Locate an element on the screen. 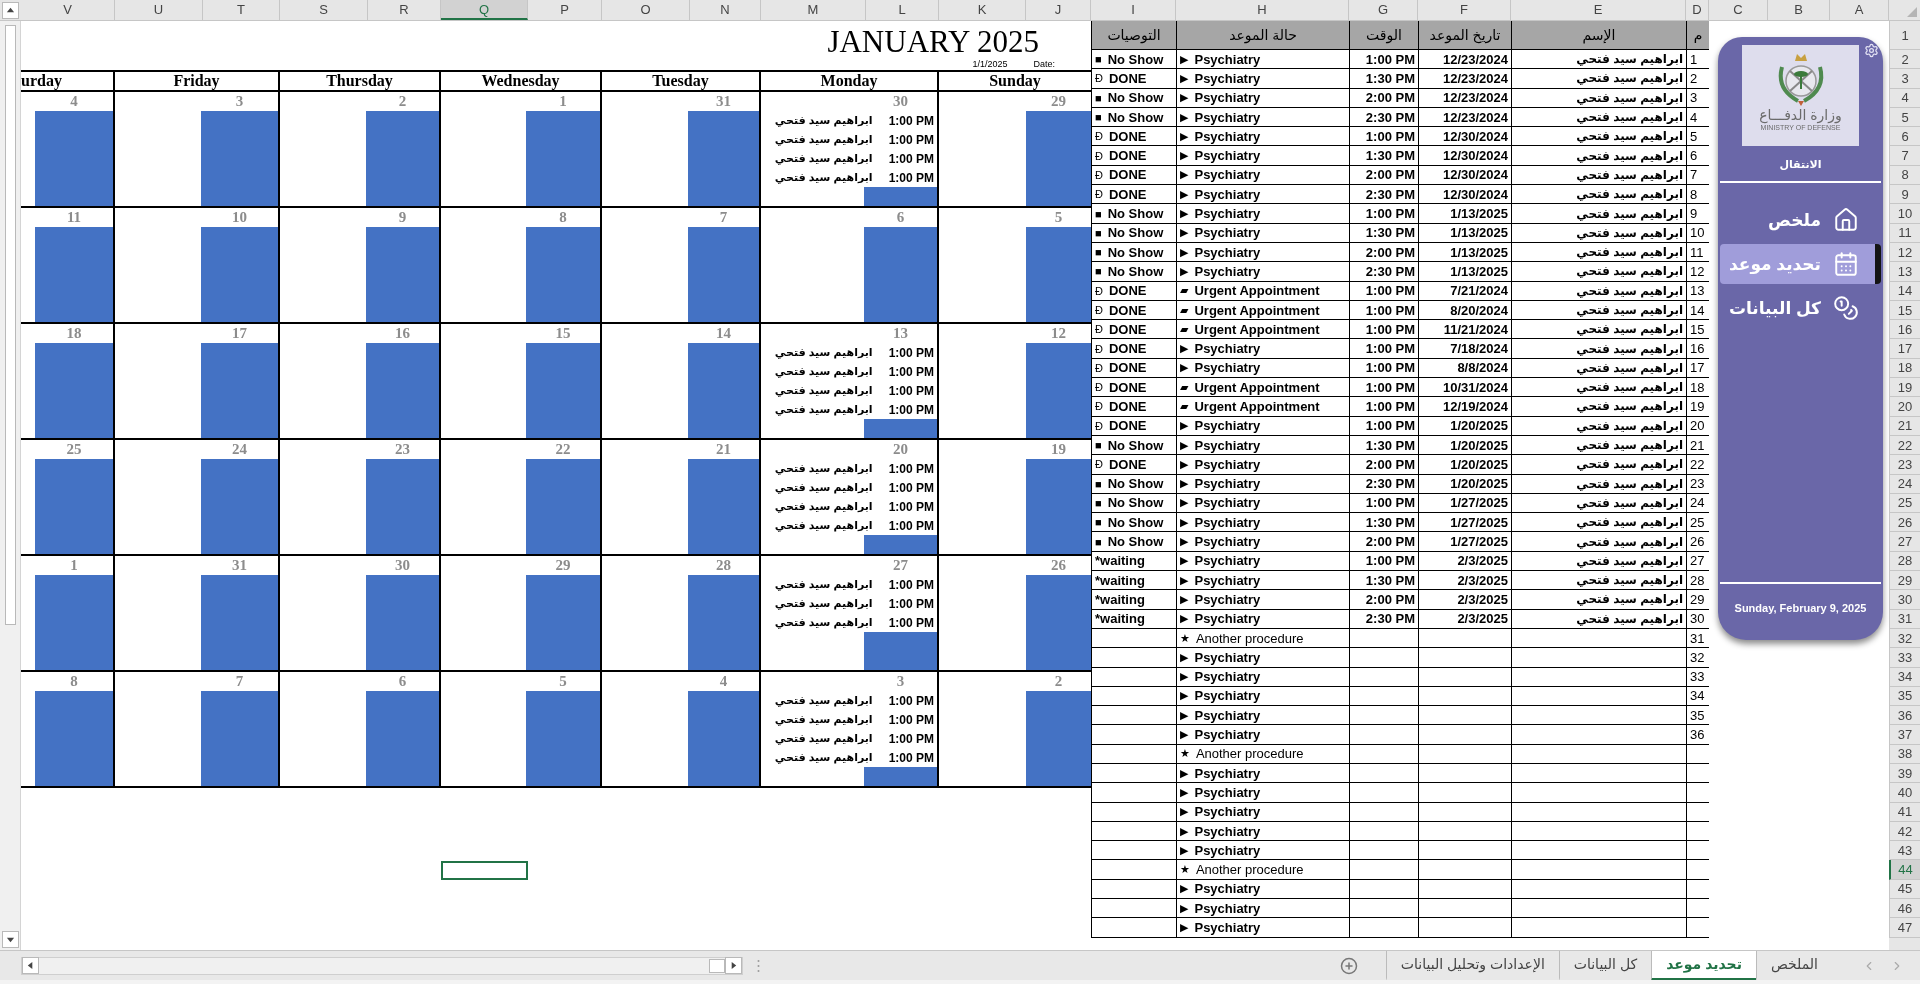 This screenshot has height=984, width=1920. row-header: 6 is located at coordinates (1904, 137).